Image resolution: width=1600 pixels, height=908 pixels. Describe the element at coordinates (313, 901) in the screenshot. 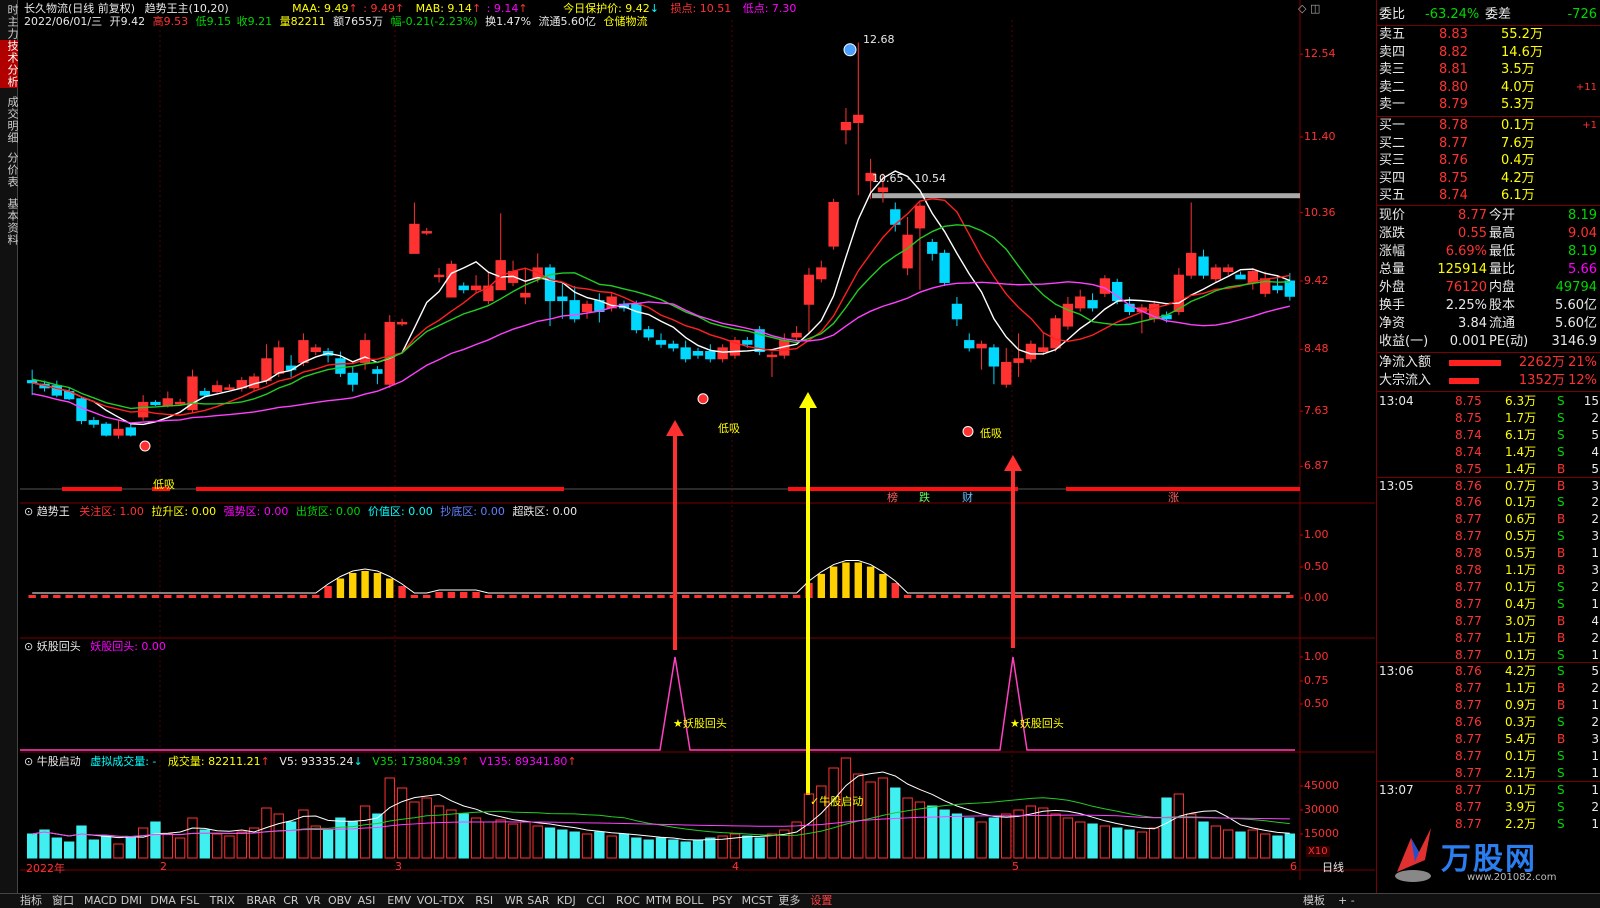

I see `toolbar-item: VR` at that location.